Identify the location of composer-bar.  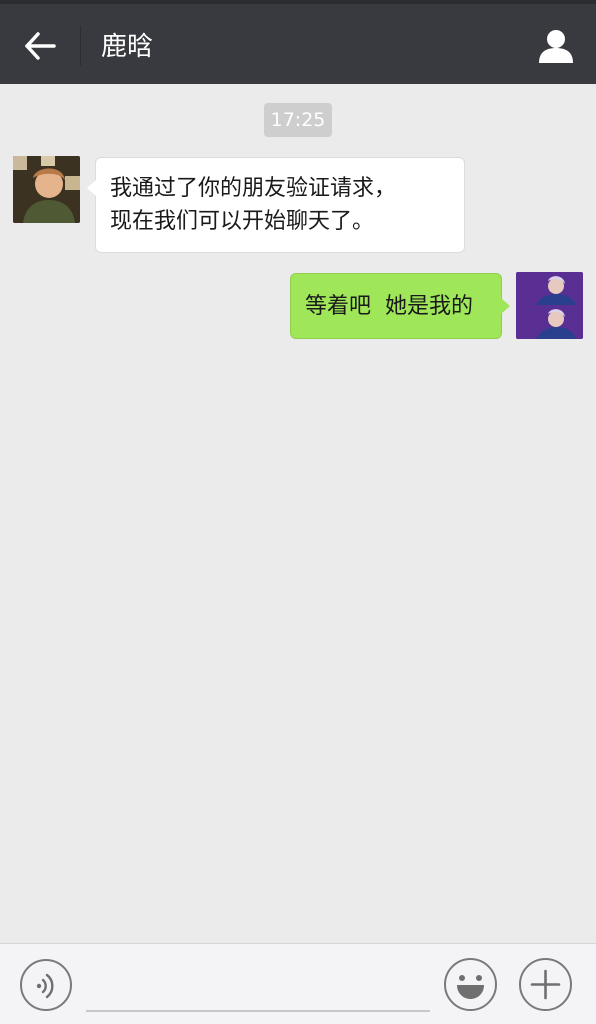
(298, 983).